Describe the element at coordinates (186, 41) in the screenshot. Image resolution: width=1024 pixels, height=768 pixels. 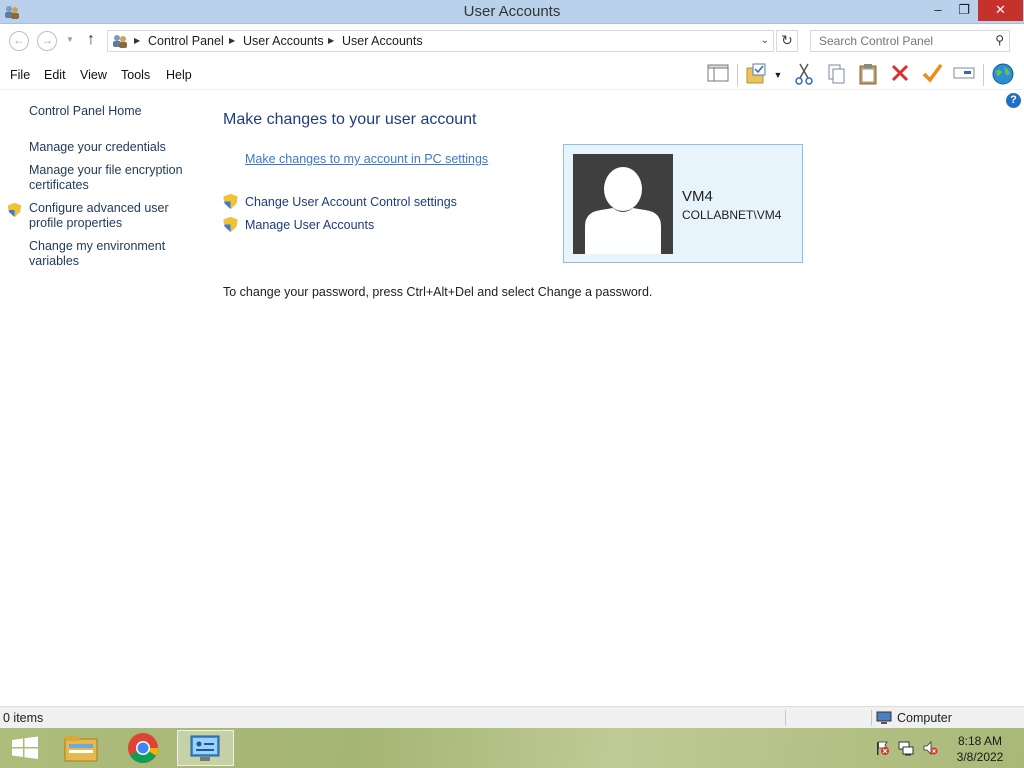
I see `breadcrumb-control-panel: Control Panel` at that location.